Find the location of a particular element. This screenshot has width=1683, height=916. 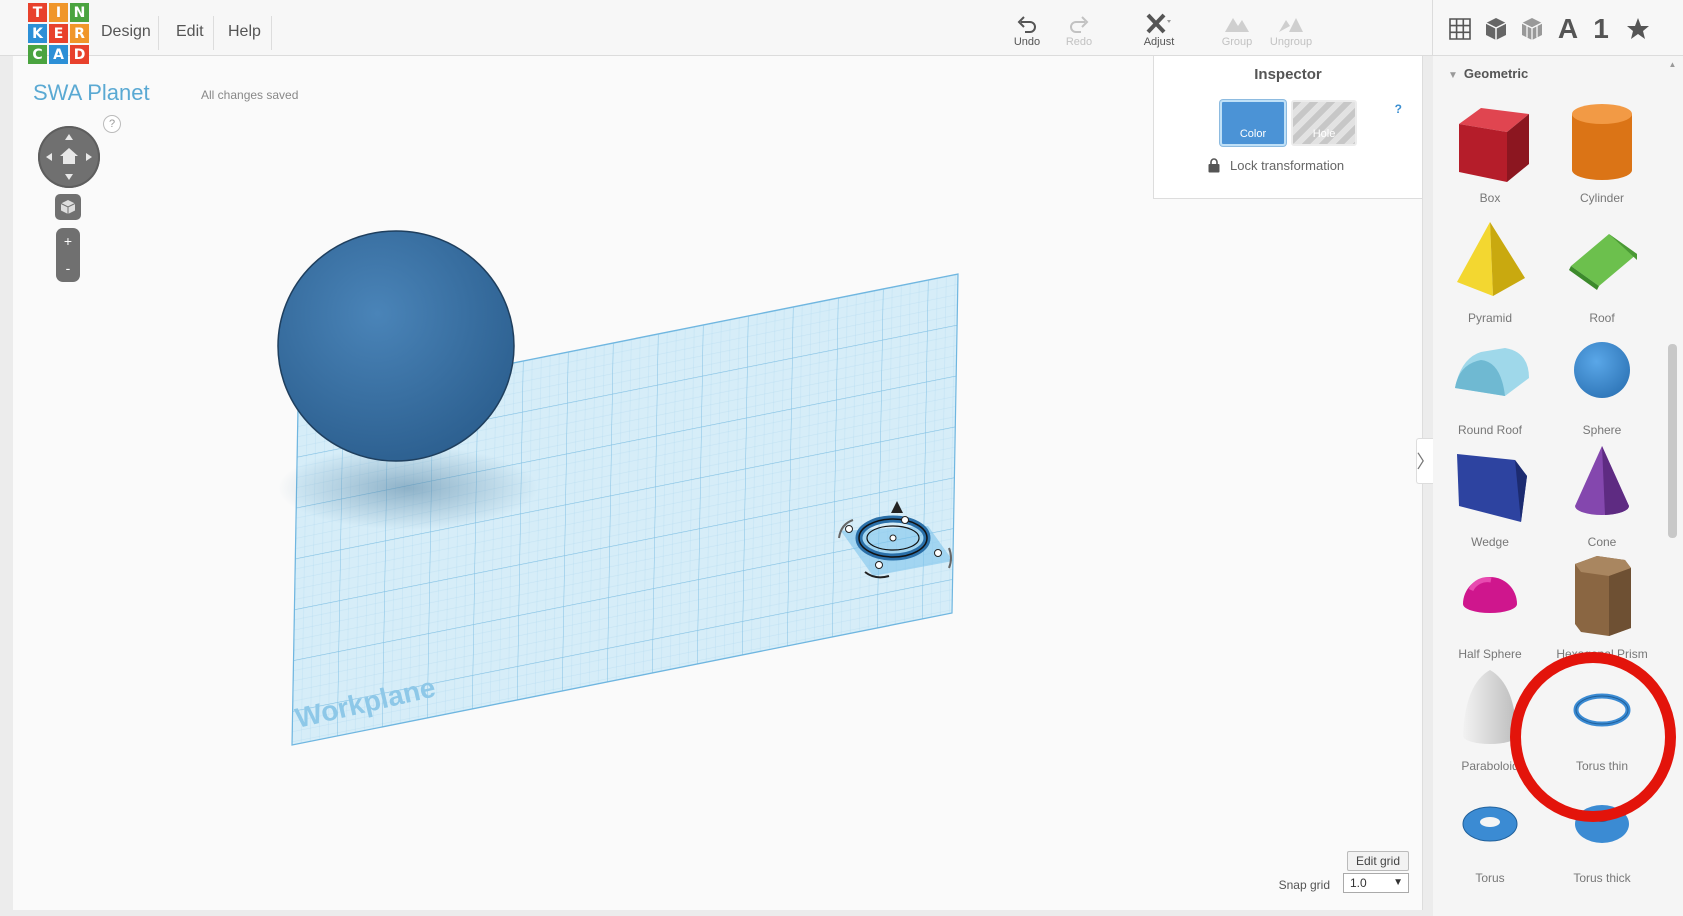

sphere-object is located at coordinates (396, 346).